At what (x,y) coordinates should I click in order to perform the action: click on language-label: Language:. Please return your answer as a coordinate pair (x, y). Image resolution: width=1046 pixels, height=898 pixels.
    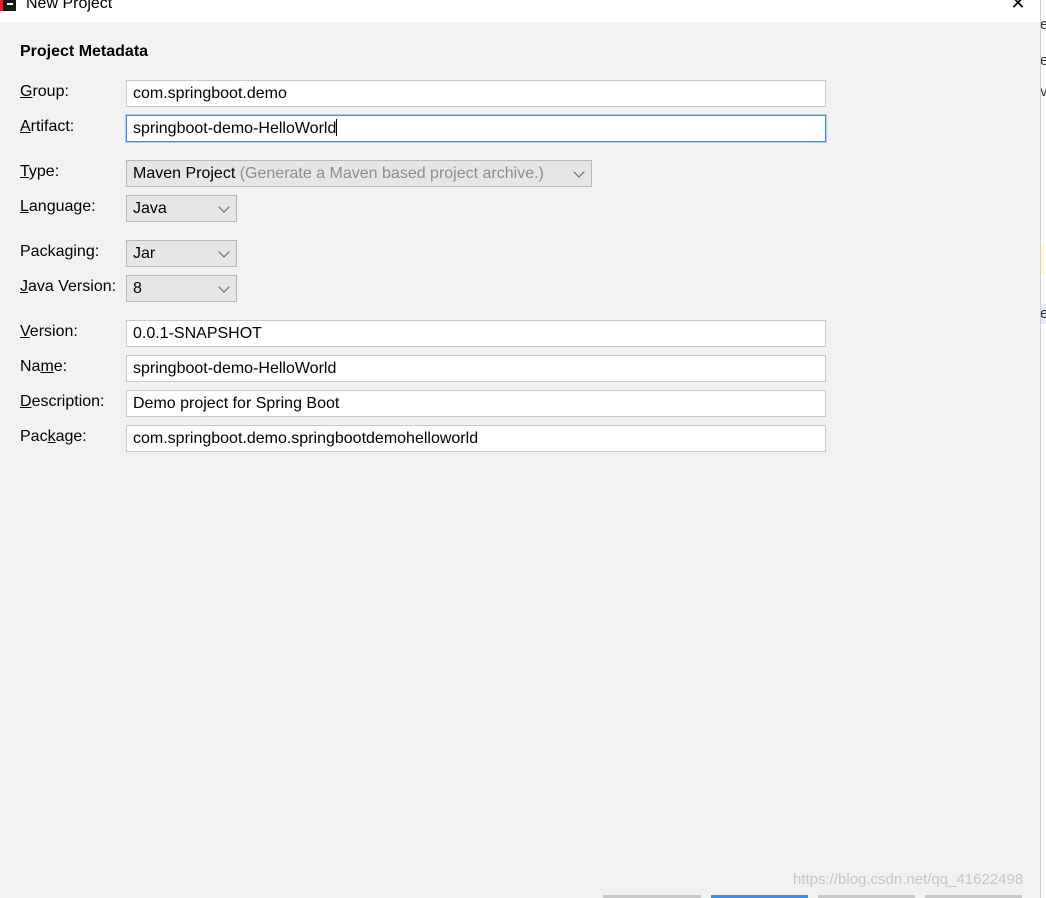
    Looking at the image, I should click on (58, 207).